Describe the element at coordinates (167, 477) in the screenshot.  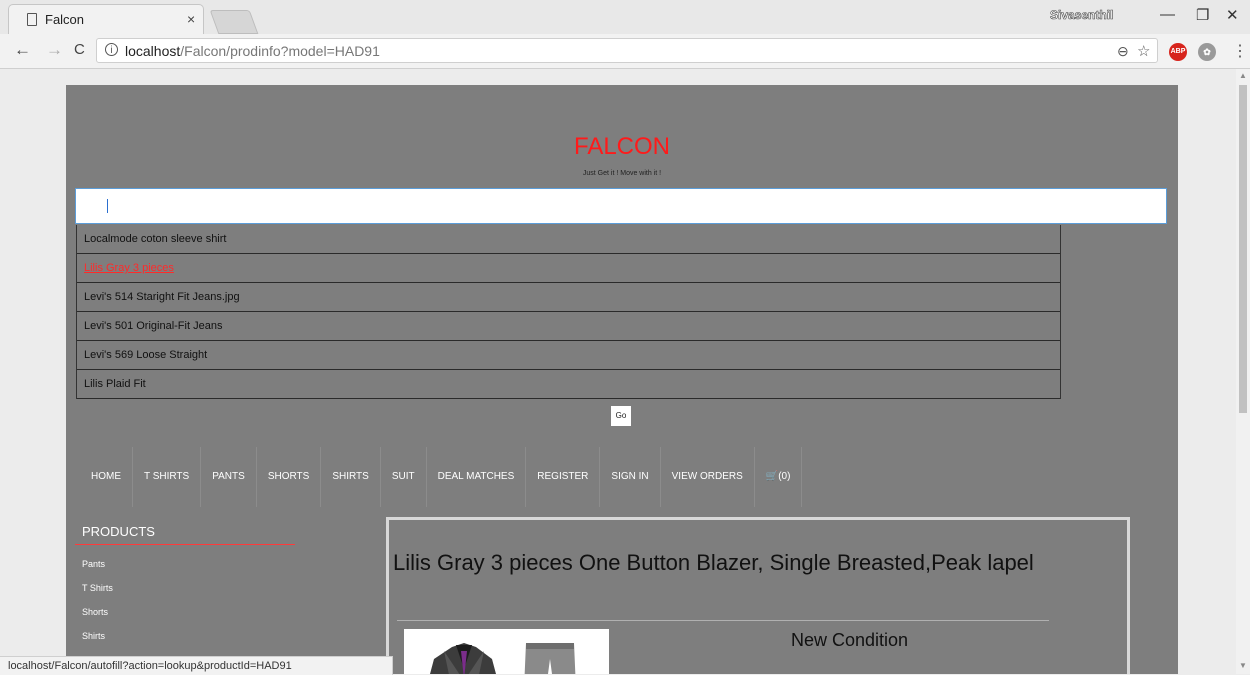
I see `nav-tshirts: T SHIRTS` at that location.